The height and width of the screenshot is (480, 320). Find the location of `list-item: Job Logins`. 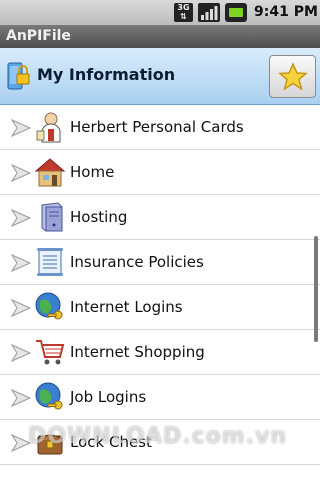

list-item: Job Logins is located at coordinates (160, 397).